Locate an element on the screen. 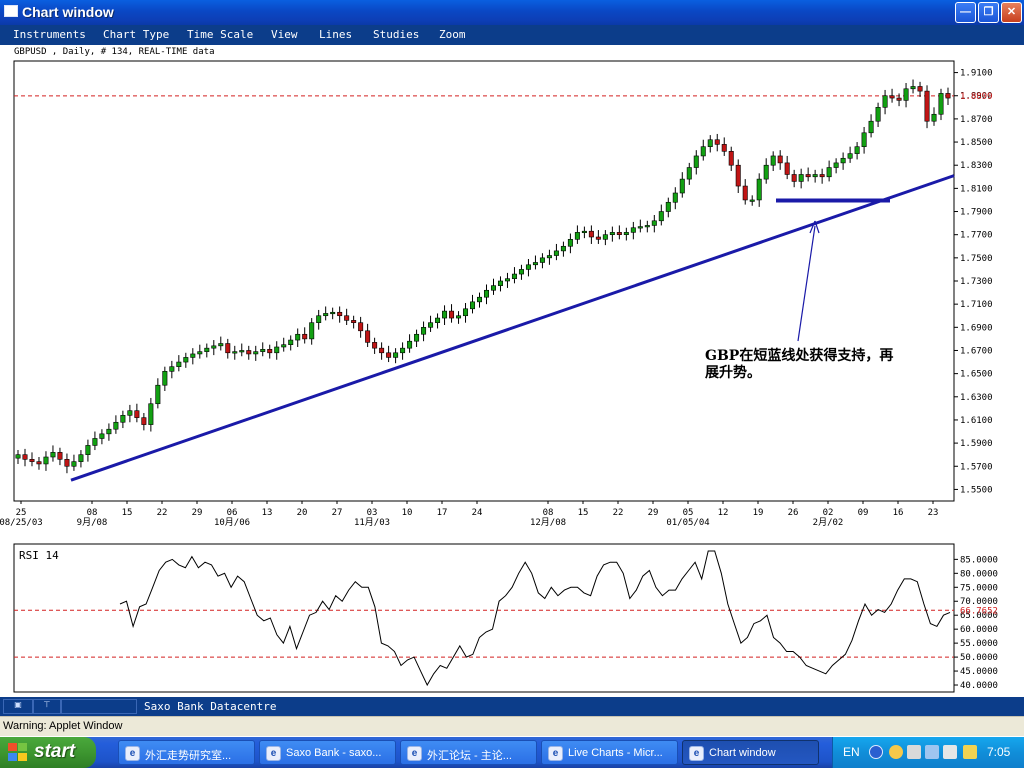  close-button: ✕ is located at coordinates (1011, 12).